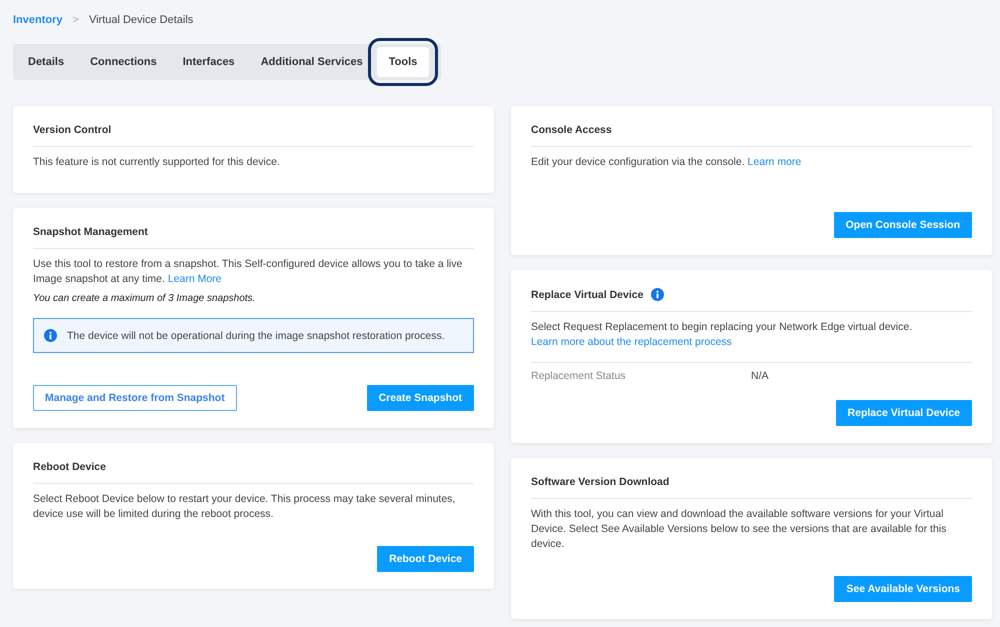 This screenshot has height=627, width=1000. I want to click on learn-more-link: Learn more, so click(775, 162).